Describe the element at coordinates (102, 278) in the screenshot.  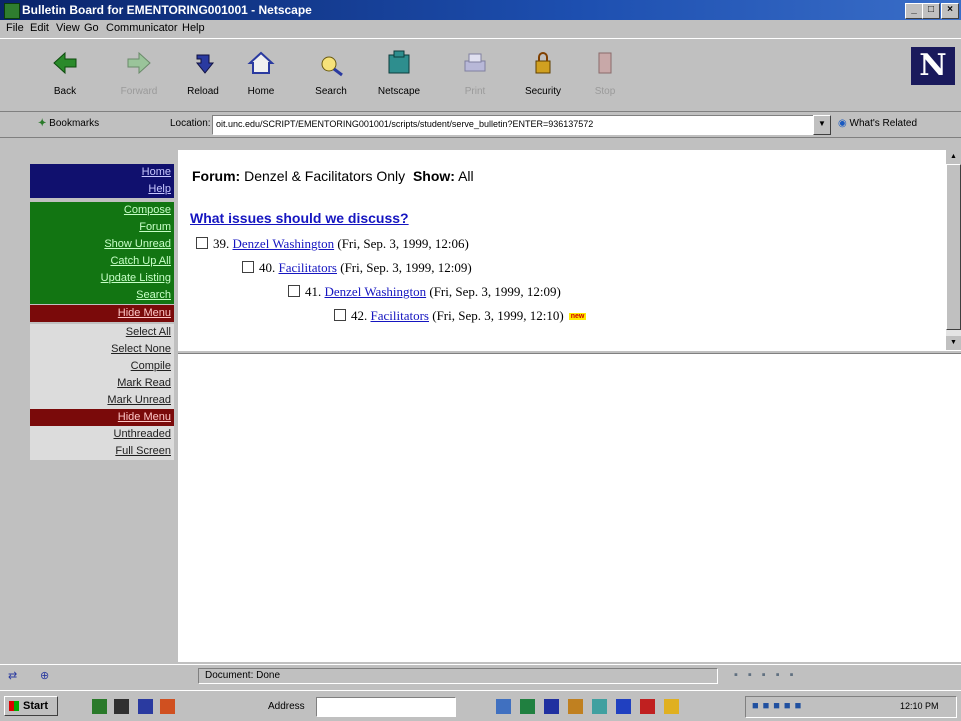
I see `menu-link-update-listing: Update Listing` at that location.